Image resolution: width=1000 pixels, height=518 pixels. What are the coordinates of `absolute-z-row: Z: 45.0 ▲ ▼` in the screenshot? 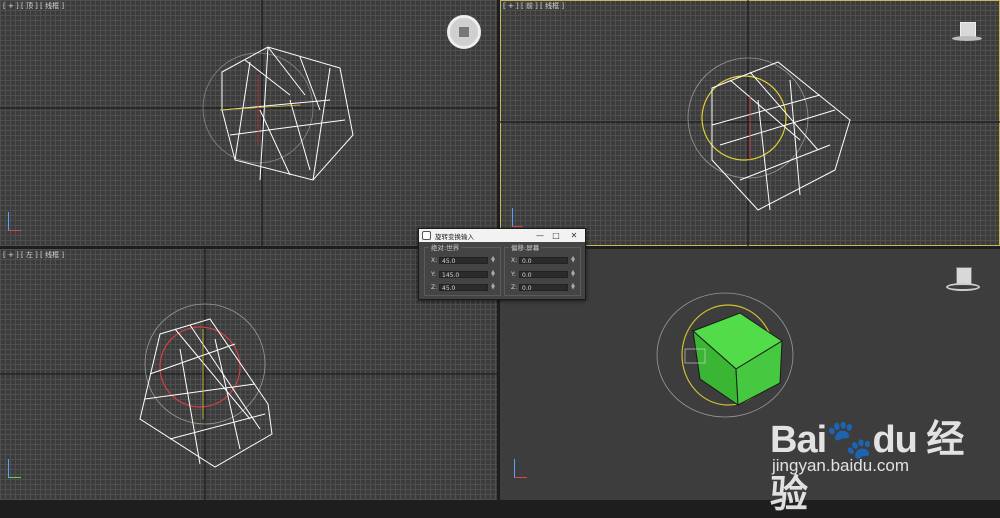 It's located at (463, 287).